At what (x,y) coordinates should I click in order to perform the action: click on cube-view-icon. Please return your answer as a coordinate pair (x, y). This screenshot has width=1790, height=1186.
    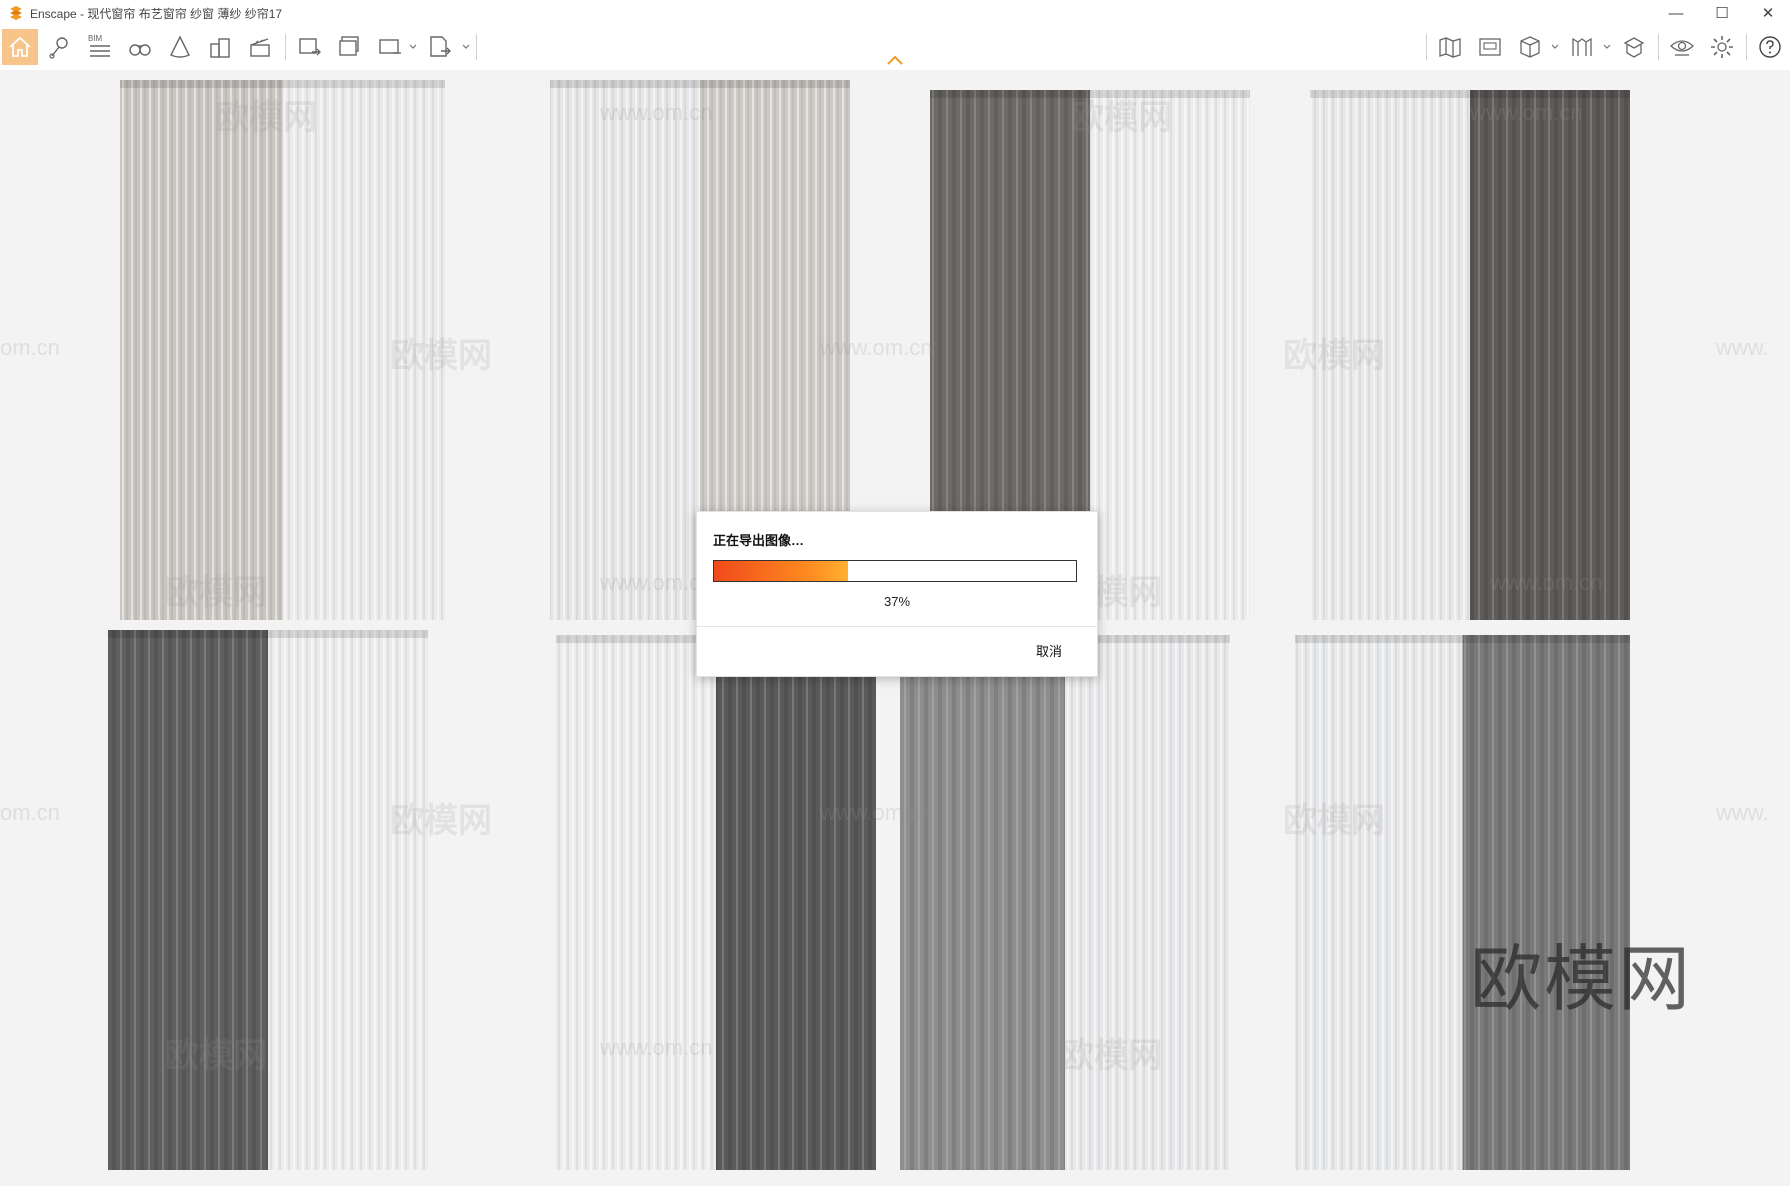
    Looking at the image, I should click on (1530, 47).